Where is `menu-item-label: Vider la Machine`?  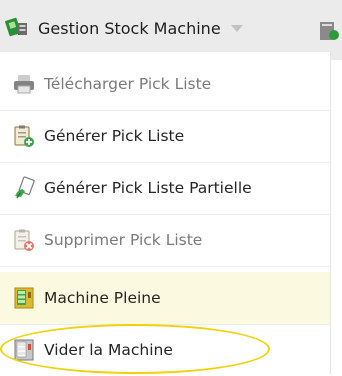
menu-item-label: Vider la Machine is located at coordinates (108, 350).